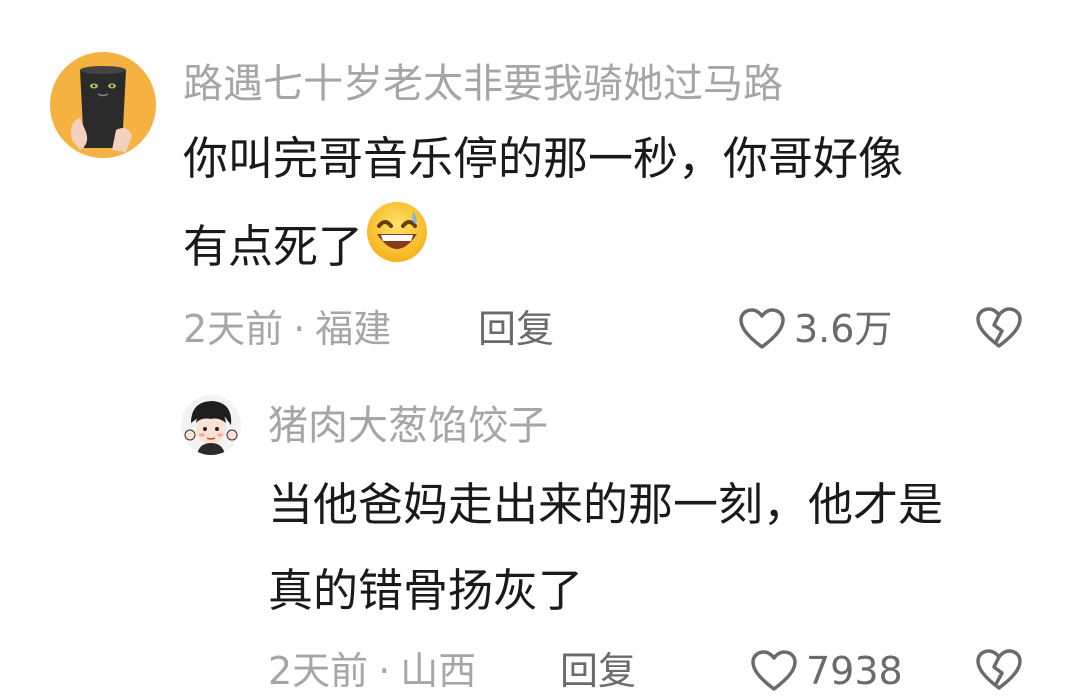 The width and height of the screenshot is (1080, 696). I want to click on reply-dislike-button, so click(999, 672).